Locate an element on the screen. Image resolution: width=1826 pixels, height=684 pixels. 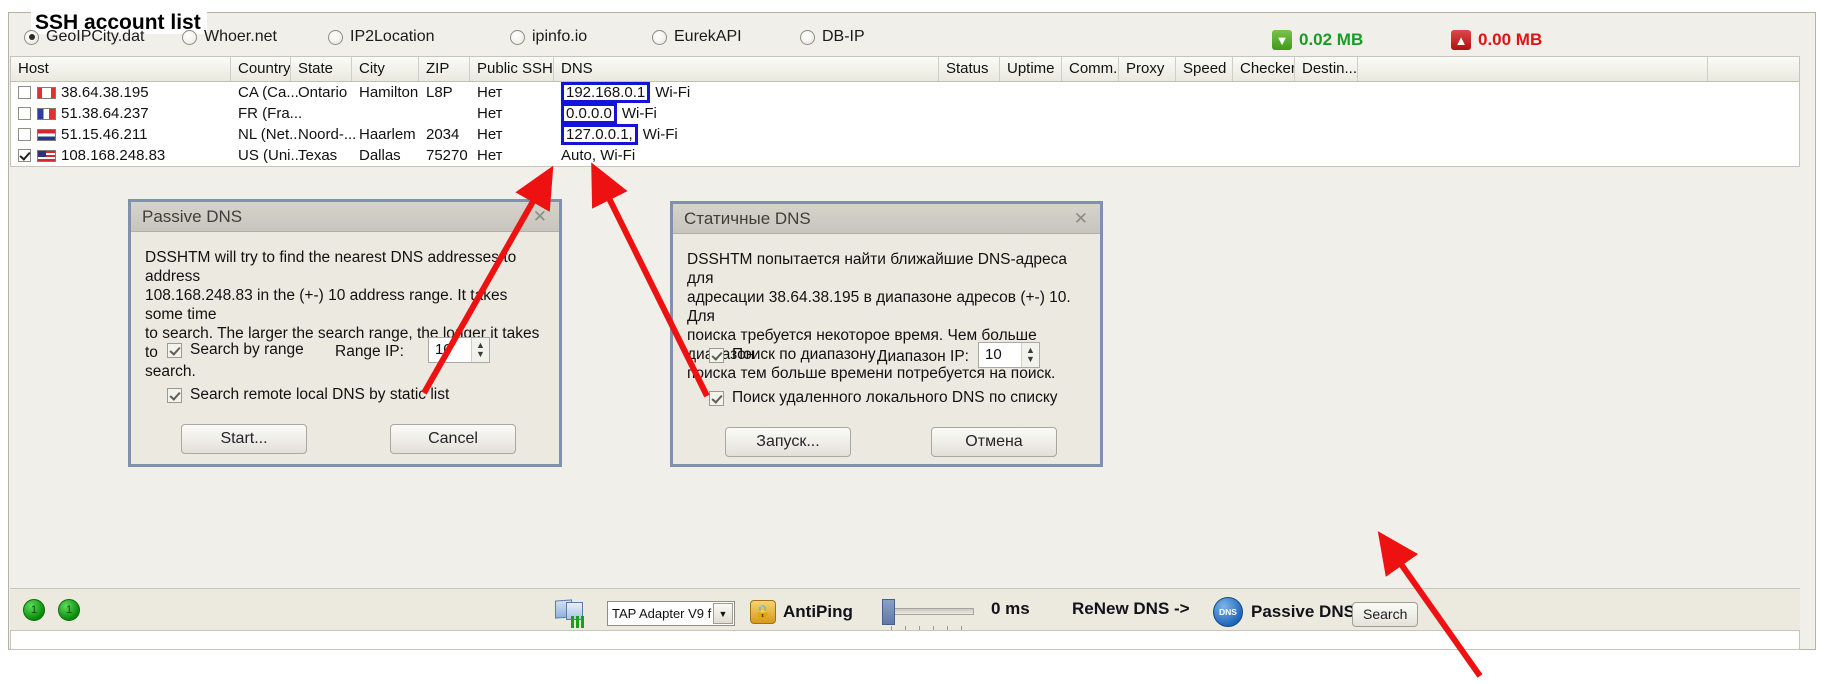
ping-slider-wrap is located at coordinates (928, 615).